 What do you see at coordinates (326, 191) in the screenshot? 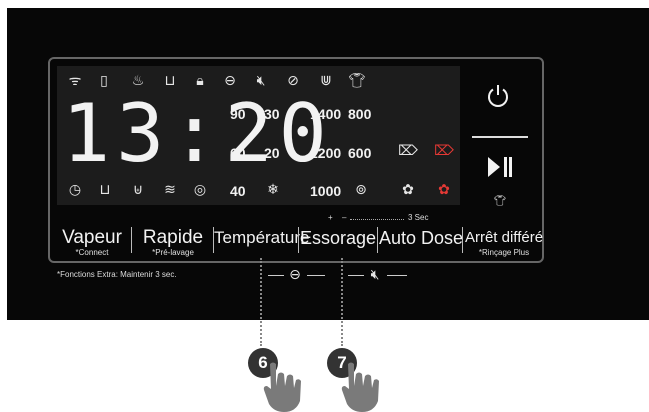
I see `spin-value: 1000` at bounding box center [326, 191].